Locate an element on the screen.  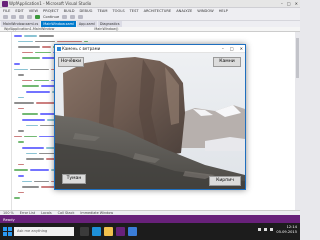
minimize-icon: – is located at coordinates (282, 3).